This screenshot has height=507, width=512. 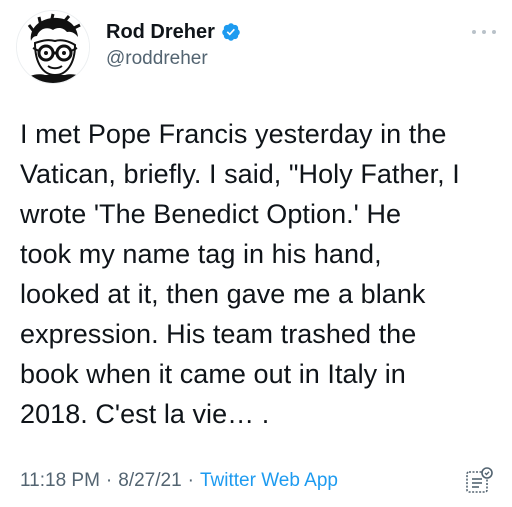 I want to click on verified-badge-icon, so click(x=231, y=32).